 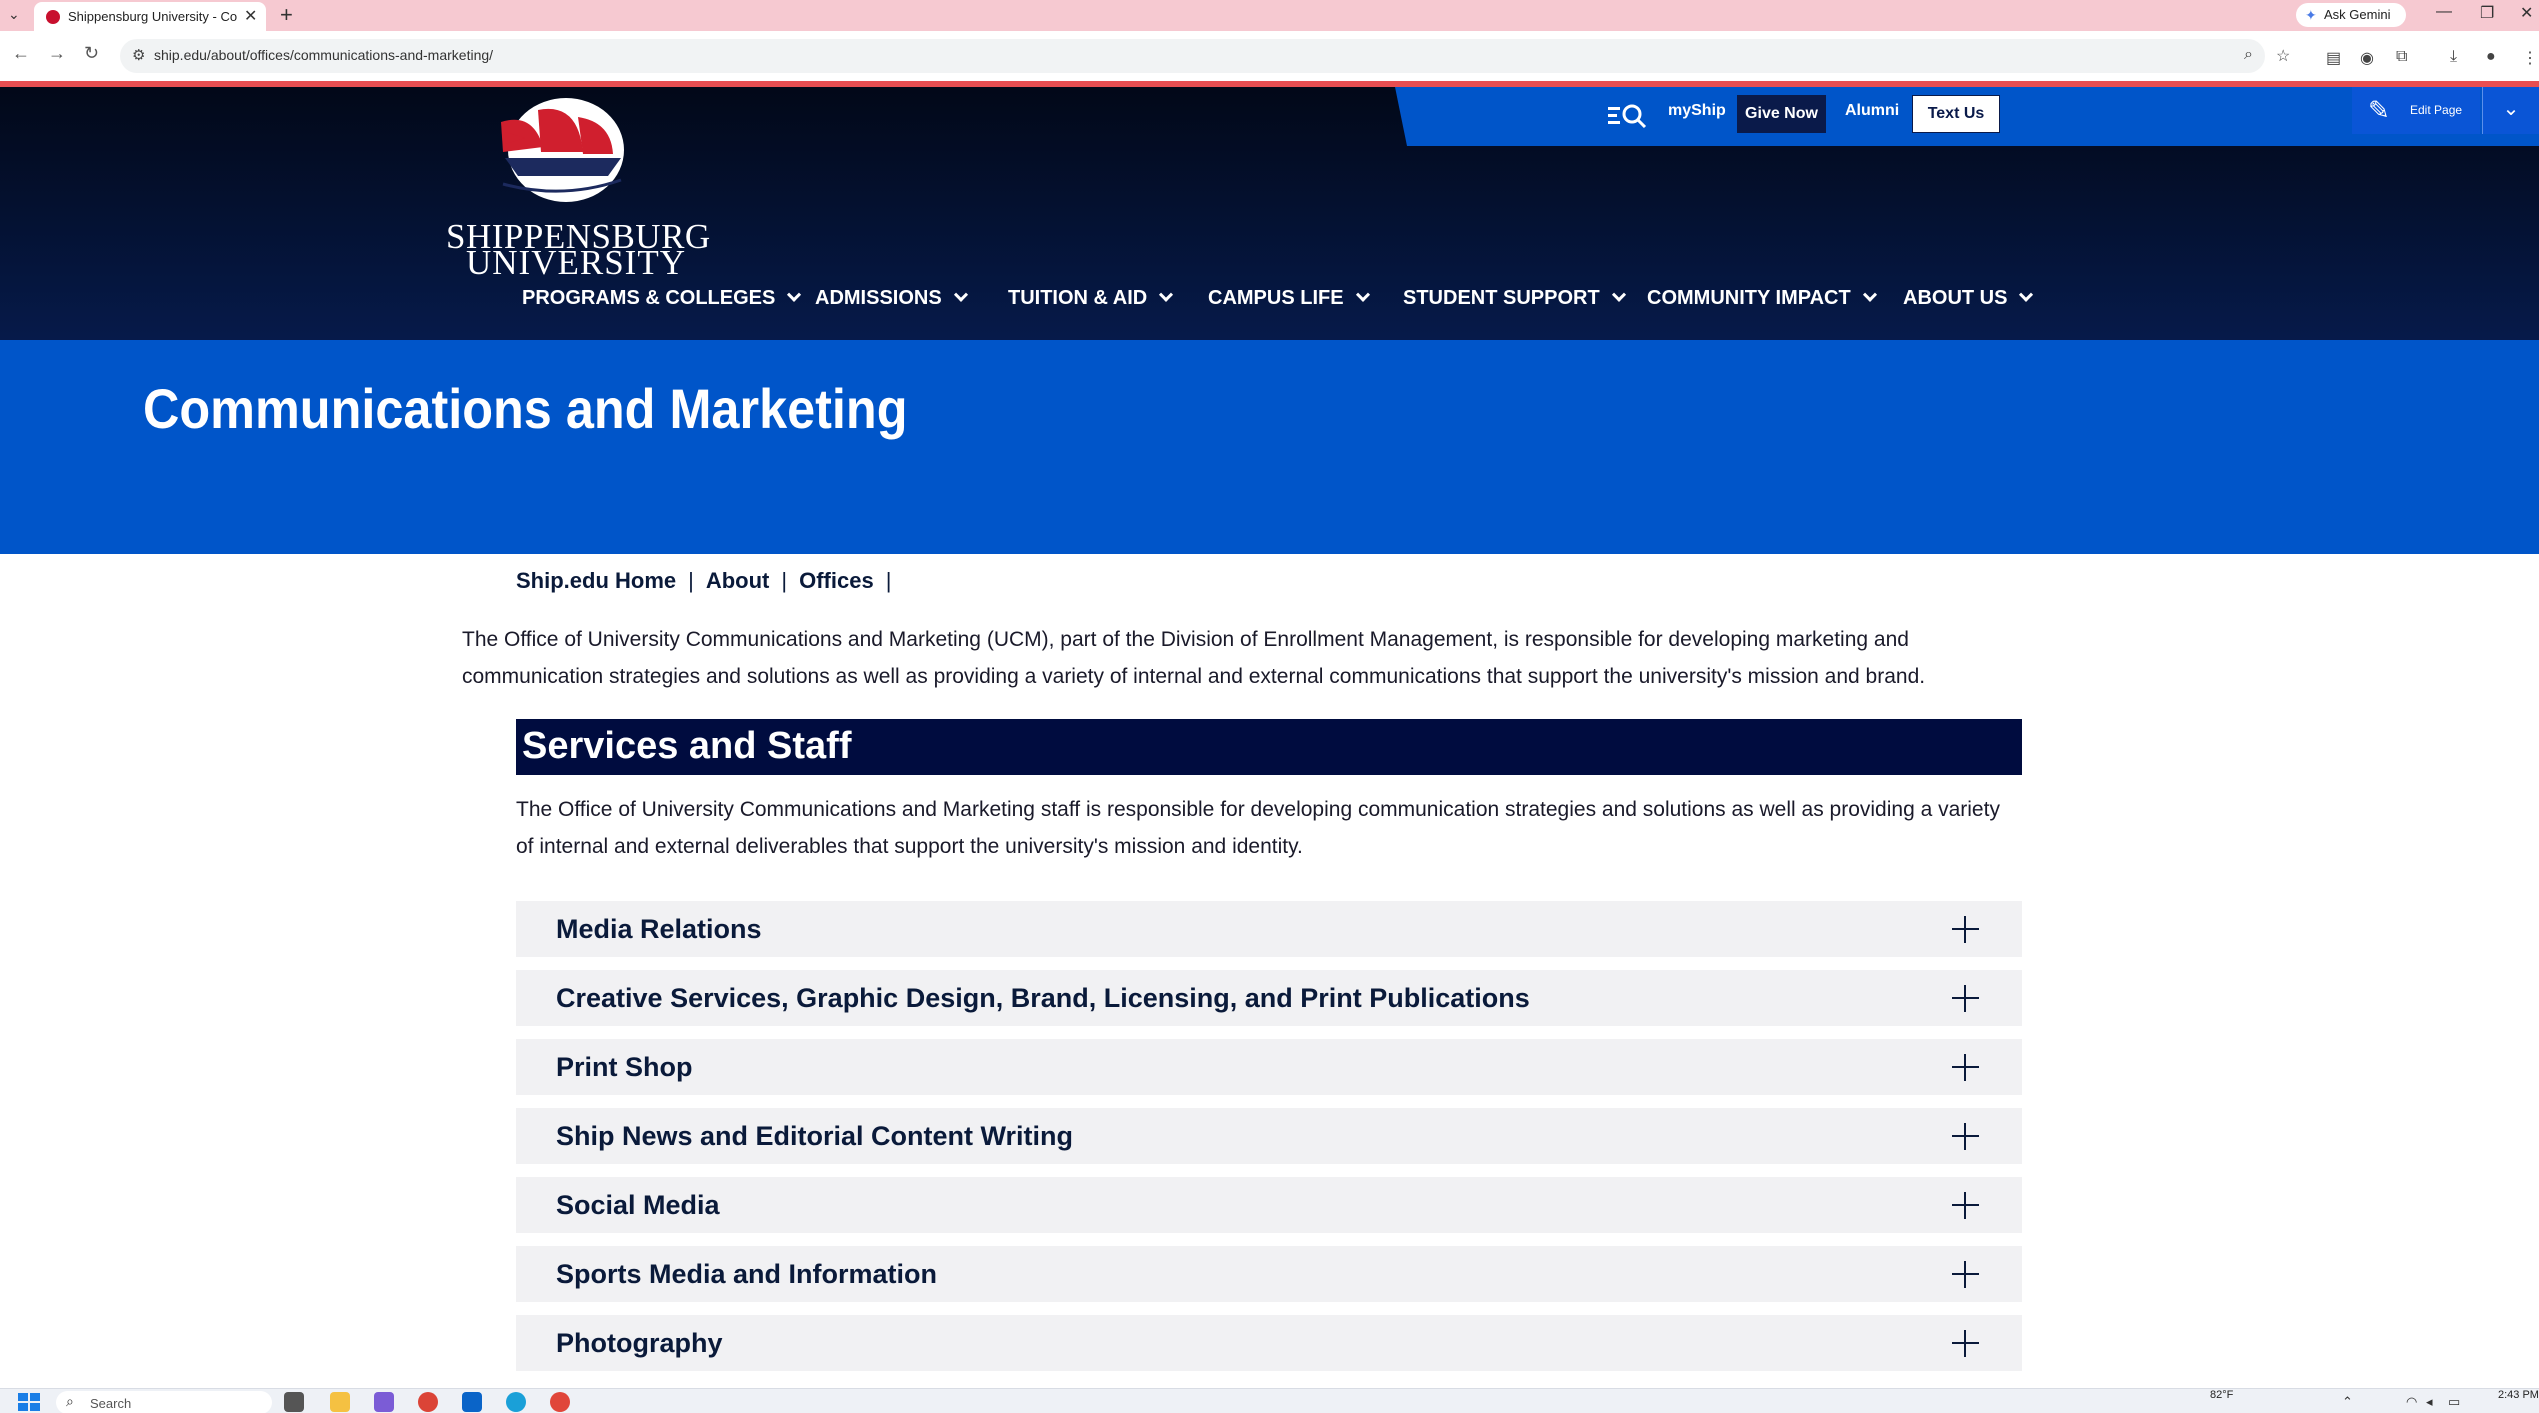 What do you see at coordinates (428, 1402) in the screenshot?
I see `chrome-icon` at bounding box center [428, 1402].